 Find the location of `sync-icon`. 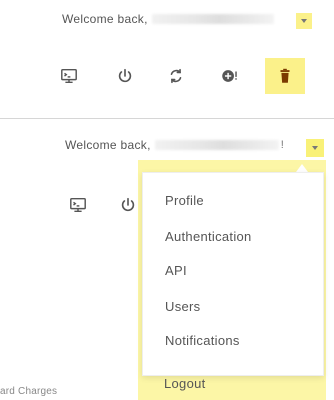

sync-icon is located at coordinates (176, 76).